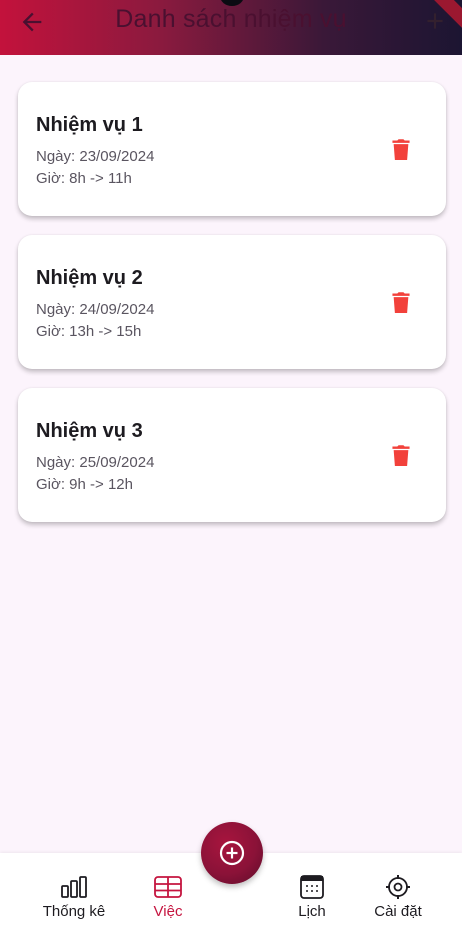 This screenshot has height=943, width=462. Describe the element at coordinates (89, 125) in the screenshot. I see `task-title: Nhiệm vụ 1` at that location.